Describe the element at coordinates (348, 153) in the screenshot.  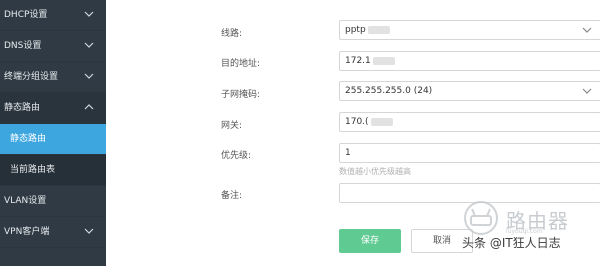
I see `priority-value: 1` at that location.